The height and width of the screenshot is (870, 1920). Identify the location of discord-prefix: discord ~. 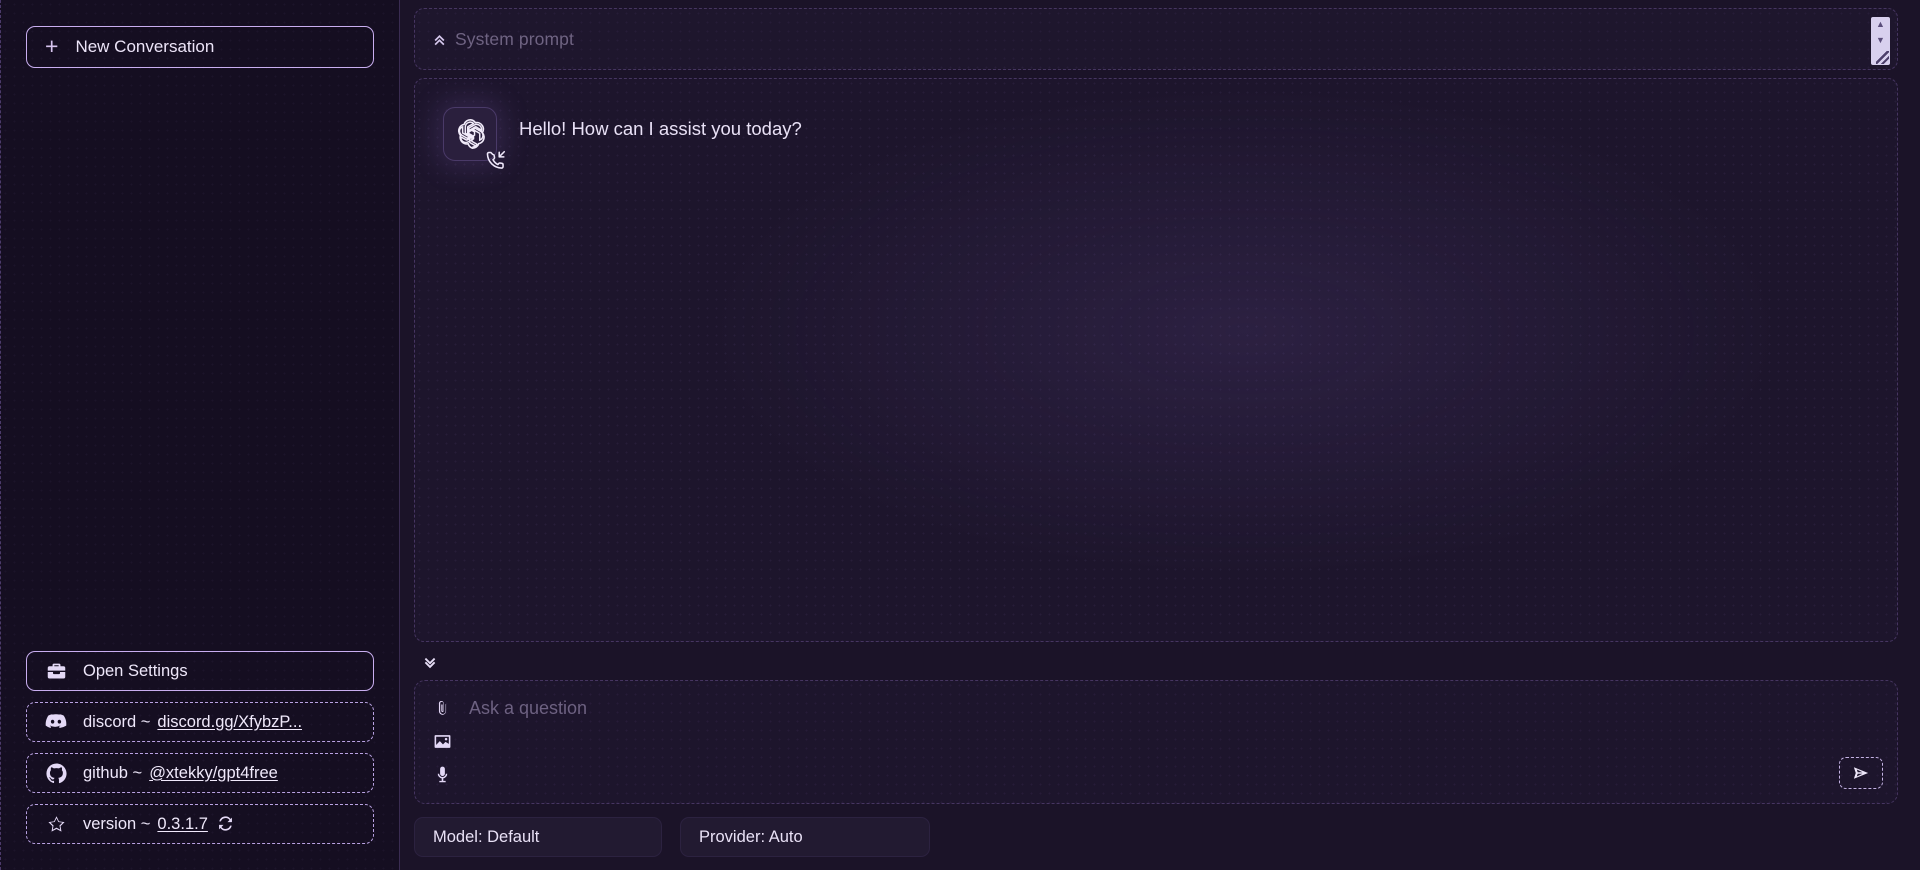
(117, 721).